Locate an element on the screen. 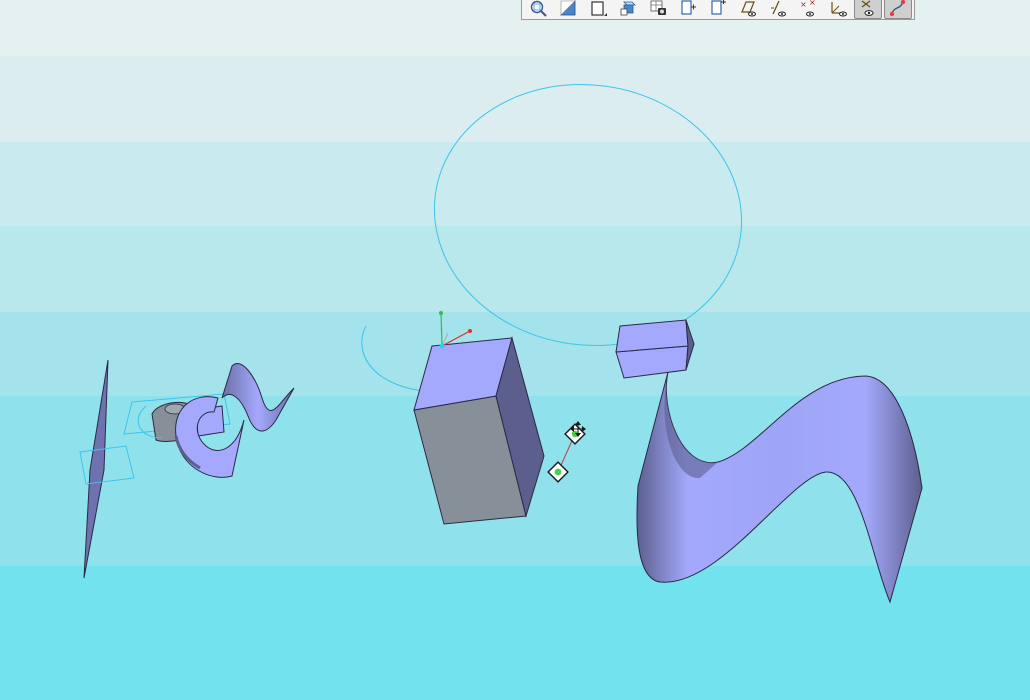 The height and width of the screenshot is (700, 1030). datum-circle-curve is located at coordinates (587, 215).